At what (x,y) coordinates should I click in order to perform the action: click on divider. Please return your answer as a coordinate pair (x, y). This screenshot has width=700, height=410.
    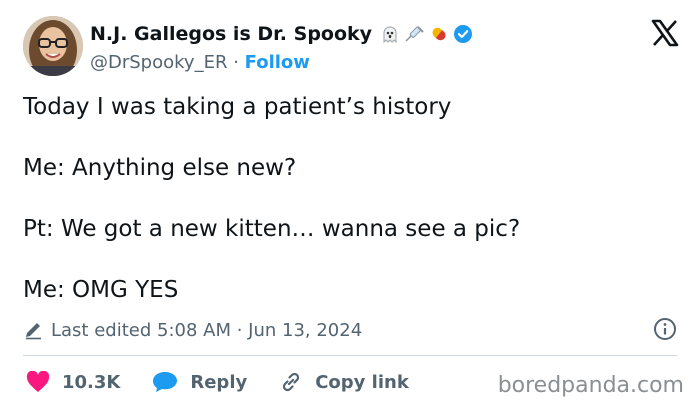
    Looking at the image, I should click on (350, 355).